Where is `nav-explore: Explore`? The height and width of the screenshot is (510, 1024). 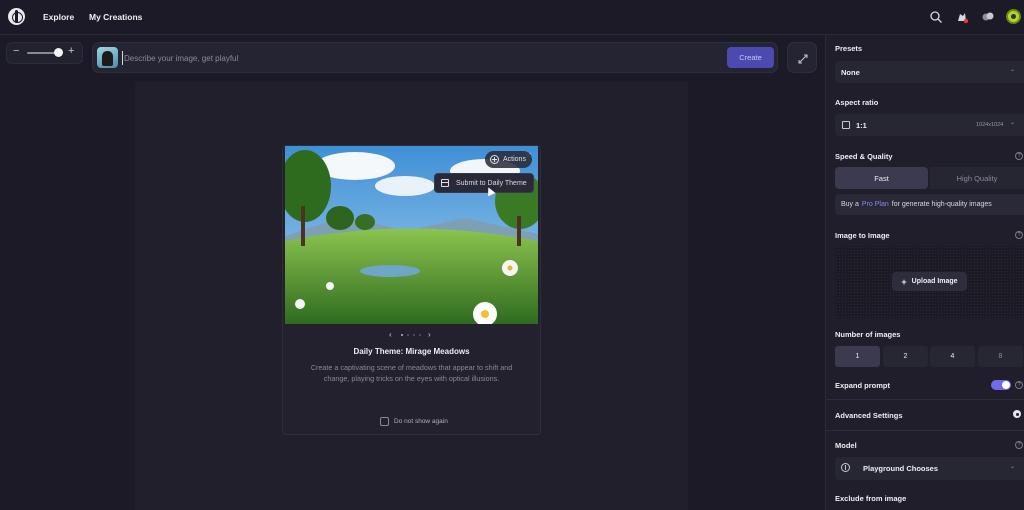
nav-explore: Explore is located at coordinates (58, 17).